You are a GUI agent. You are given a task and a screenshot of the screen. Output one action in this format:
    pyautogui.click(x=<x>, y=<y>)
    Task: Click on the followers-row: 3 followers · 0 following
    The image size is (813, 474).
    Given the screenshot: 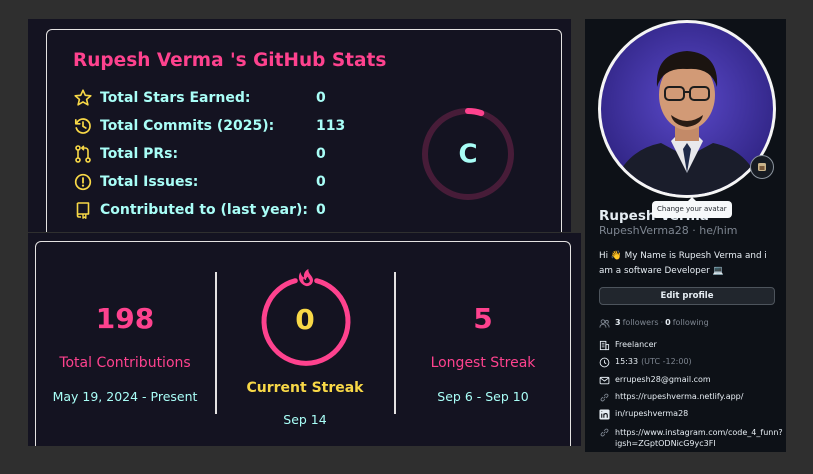 What is the action you would take?
    pyautogui.click(x=654, y=323)
    